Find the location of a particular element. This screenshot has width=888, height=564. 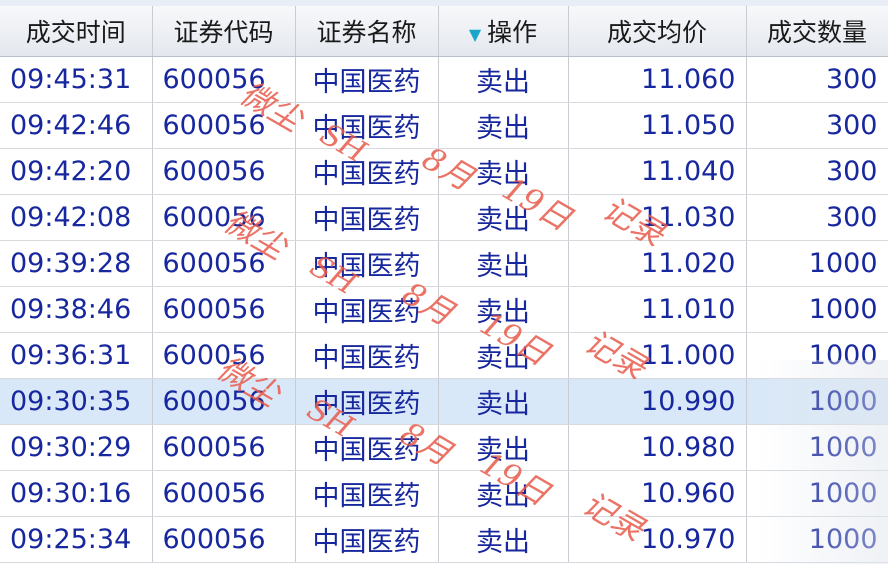

sort-down-triangle-icon: ▼ is located at coordinates (475, 34).